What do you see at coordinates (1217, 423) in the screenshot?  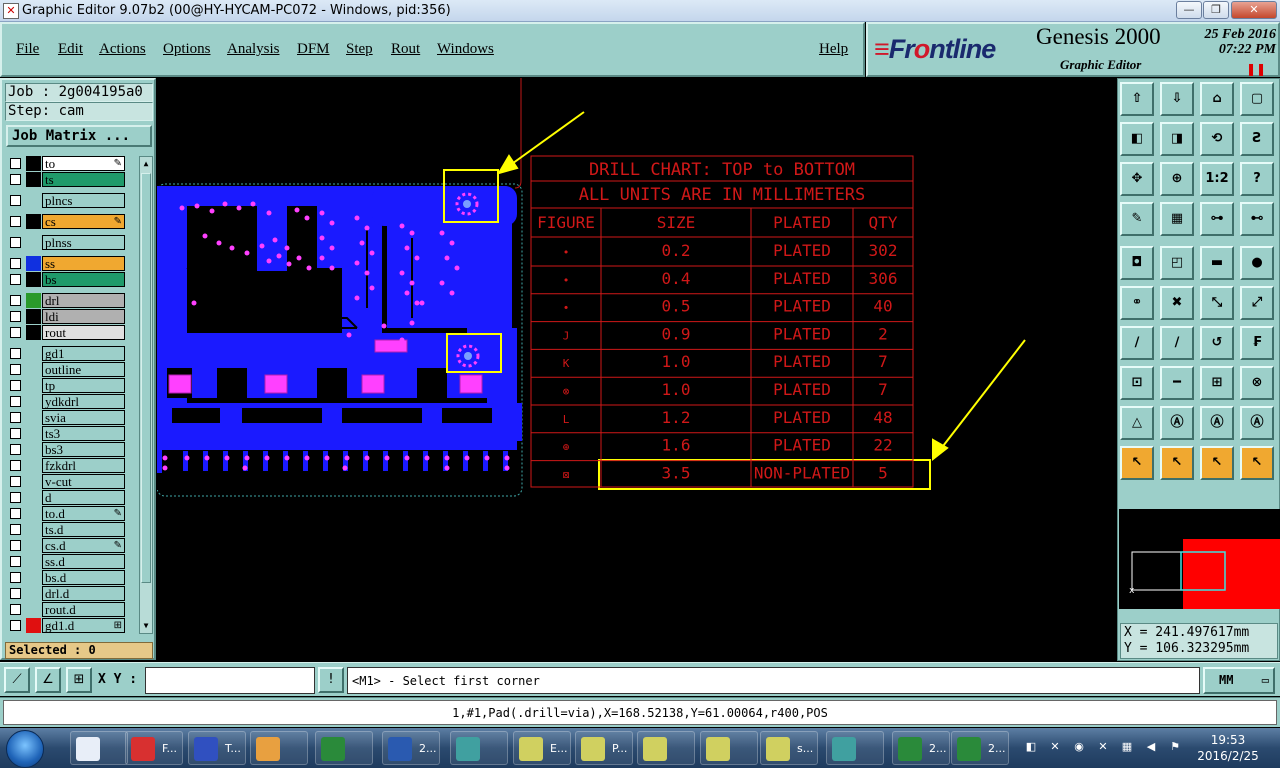 I see `text-outline-icon: Ⓐ` at bounding box center [1217, 423].